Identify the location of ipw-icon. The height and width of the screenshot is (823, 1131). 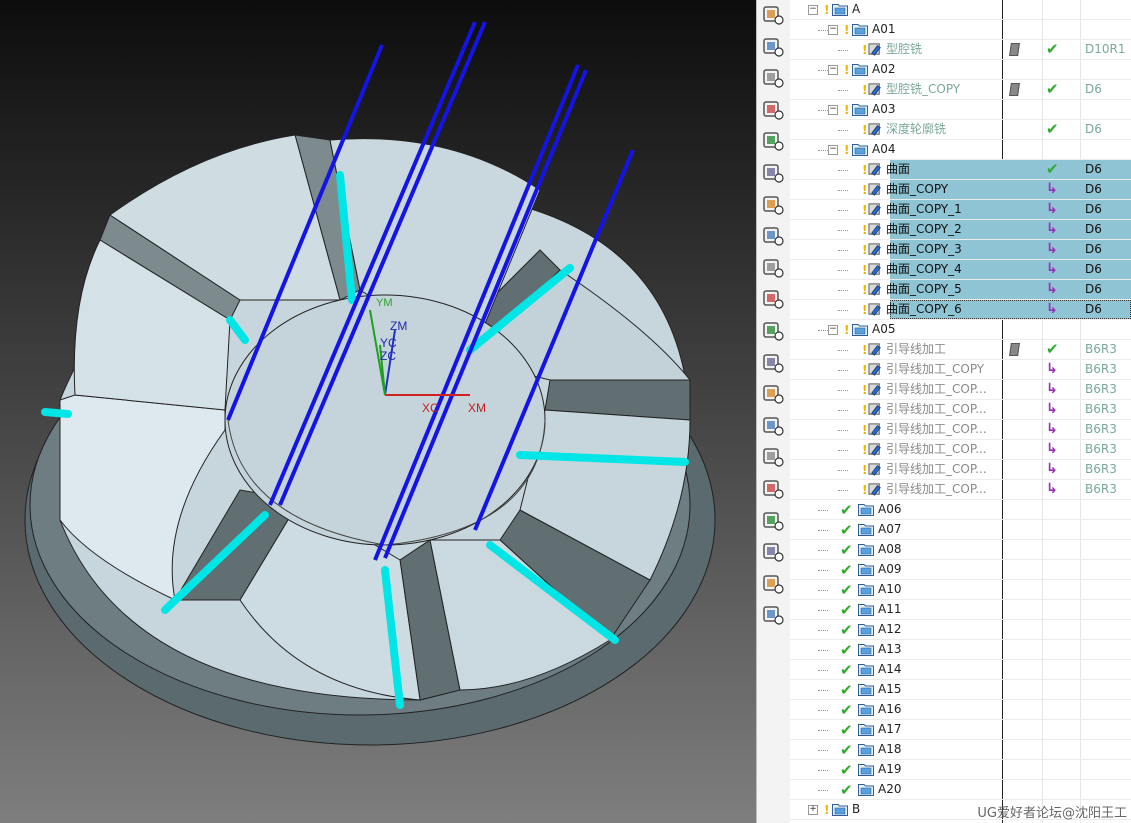
(773, 615).